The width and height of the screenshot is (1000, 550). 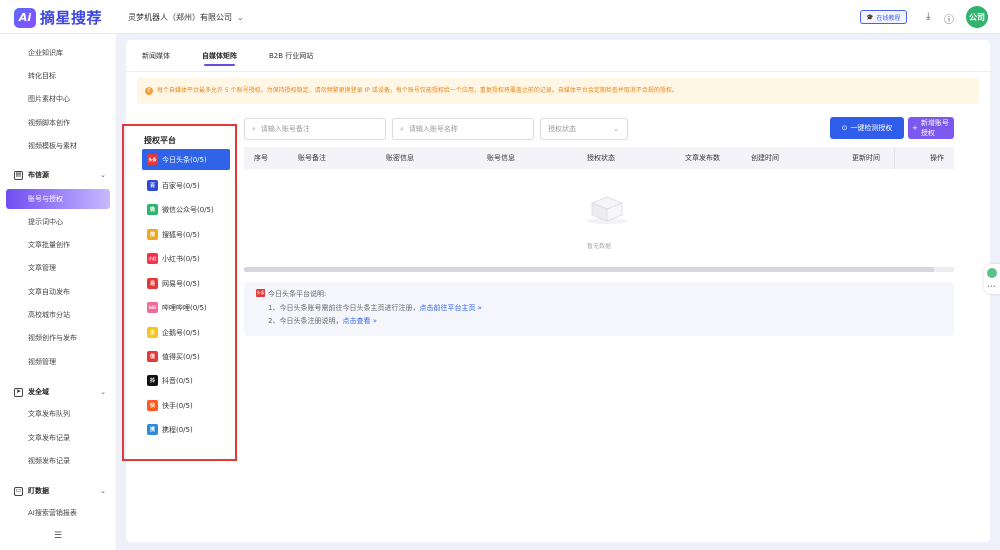 I want to click on col-index: 序号, so click(x=261, y=158).